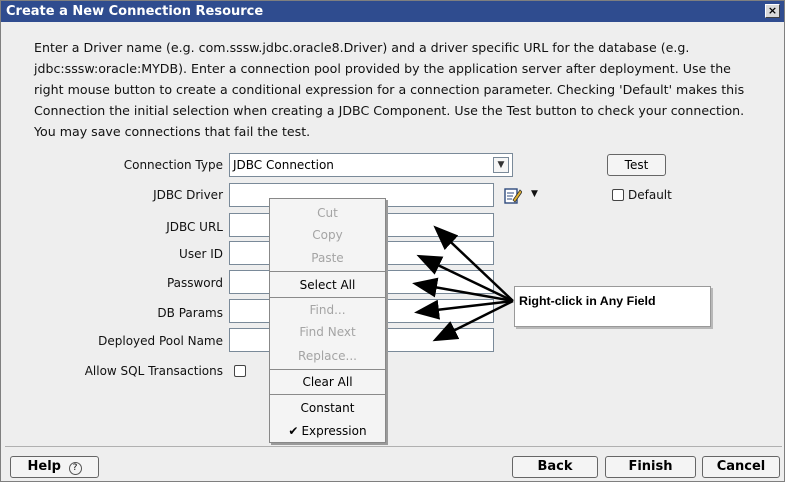 The image size is (785, 483). Describe the element at coordinates (327, 213) in the screenshot. I see `menu-item-cut: Cut` at that location.